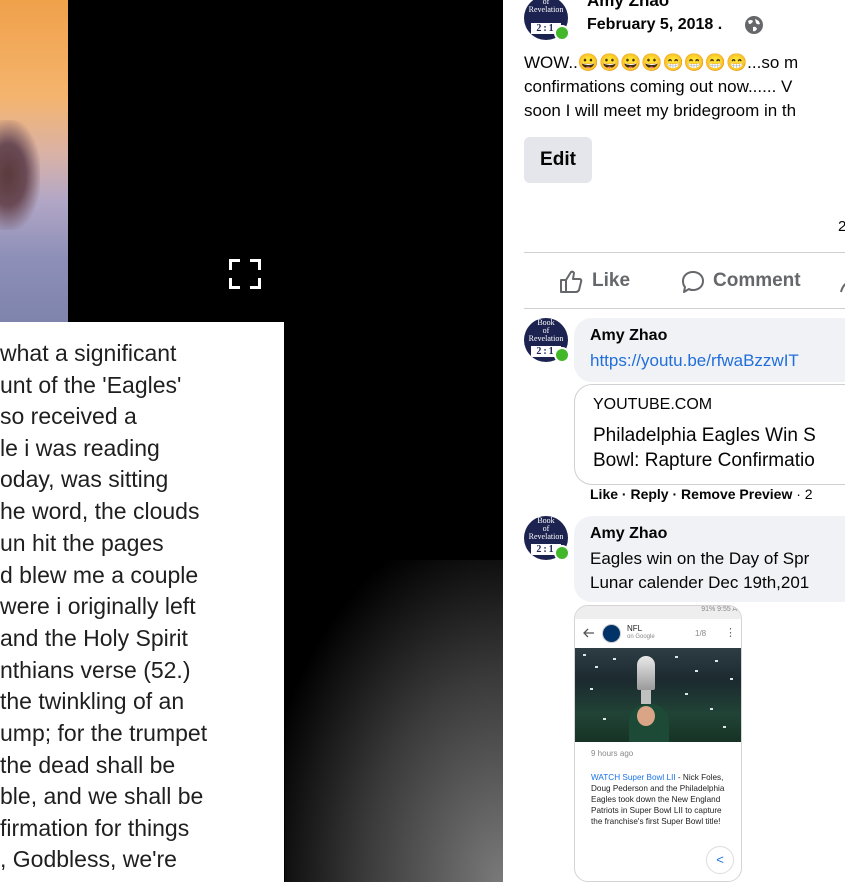  What do you see at coordinates (394, 721) in the screenshot?
I see `background-gradient` at bounding box center [394, 721].